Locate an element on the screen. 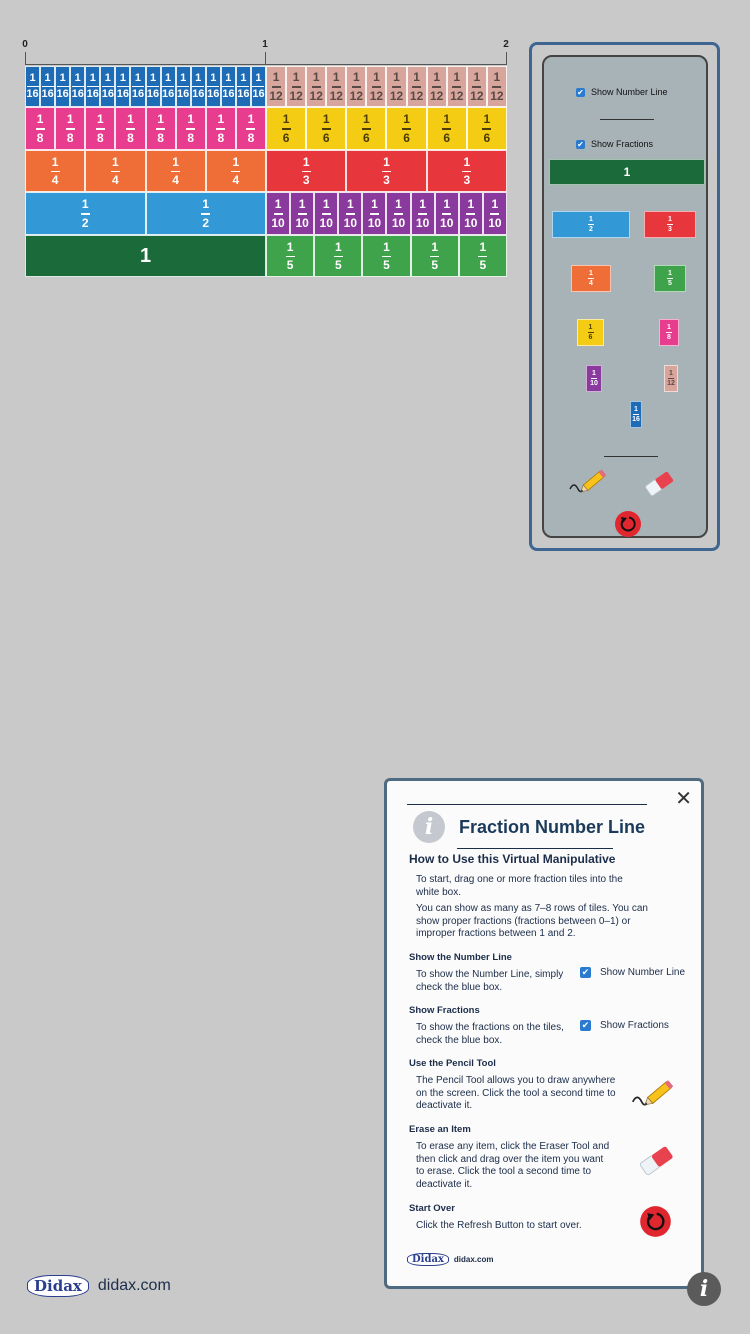 Image resolution: width=750 pixels, height=1334 pixels. text-line: Click the Refresh Button to start over. is located at coordinates (499, 1225).